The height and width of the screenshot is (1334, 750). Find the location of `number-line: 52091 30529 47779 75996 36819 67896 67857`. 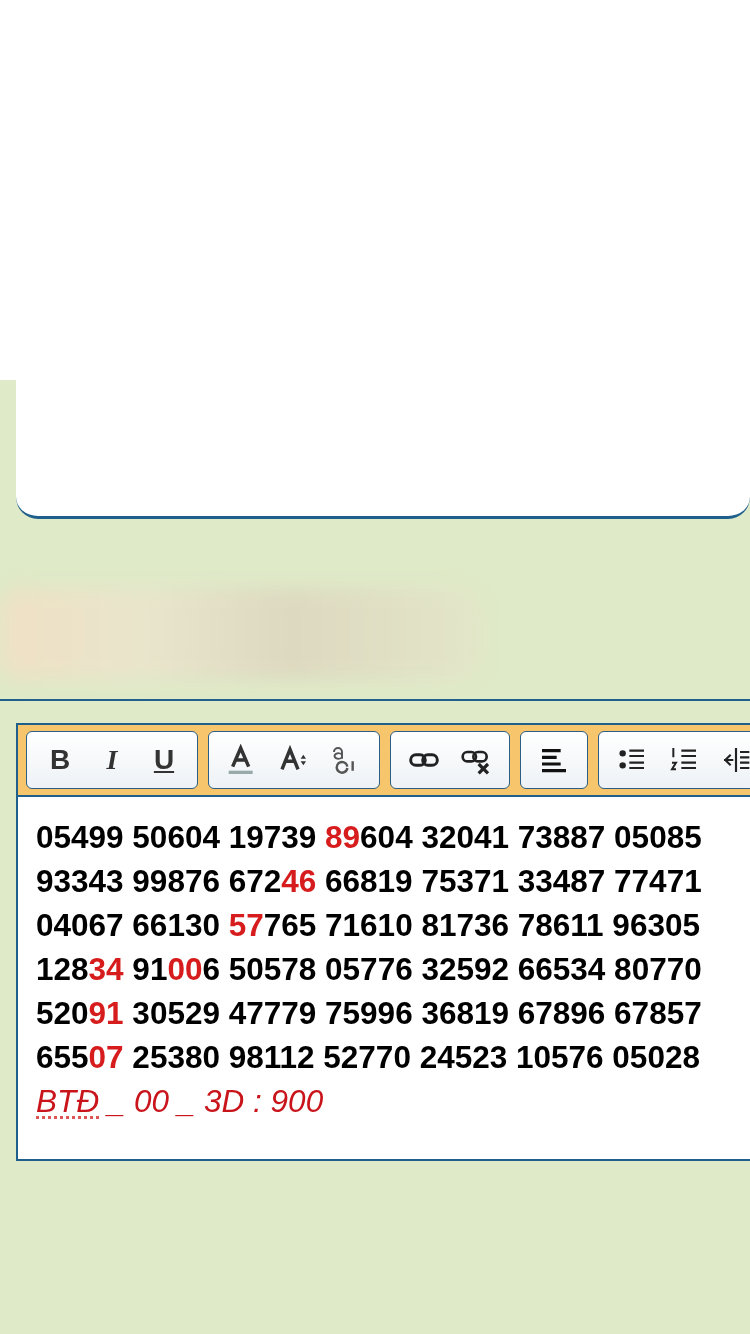

number-line: 52091 30529 47779 75996 36819 67896 67857 is located at coordinates (369, 1013).